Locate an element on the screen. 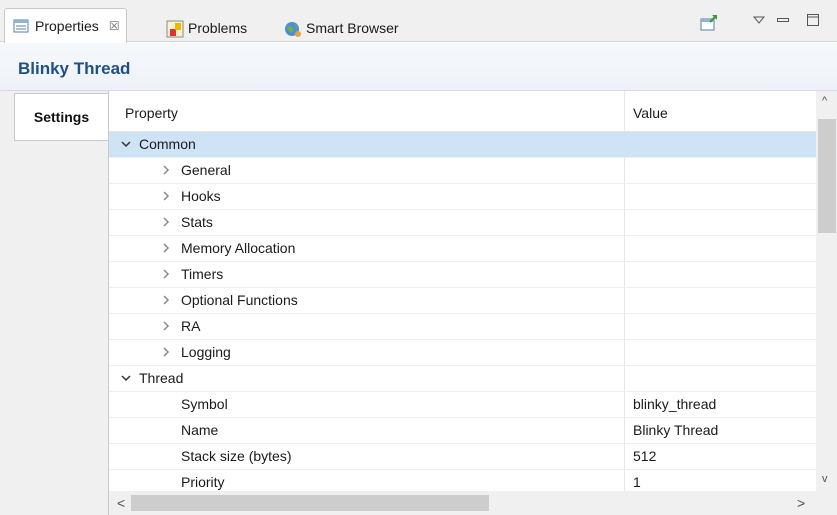 The height and width of the screenshot is (515, 837). table-row: Stats is located at coordinates (462, 223).